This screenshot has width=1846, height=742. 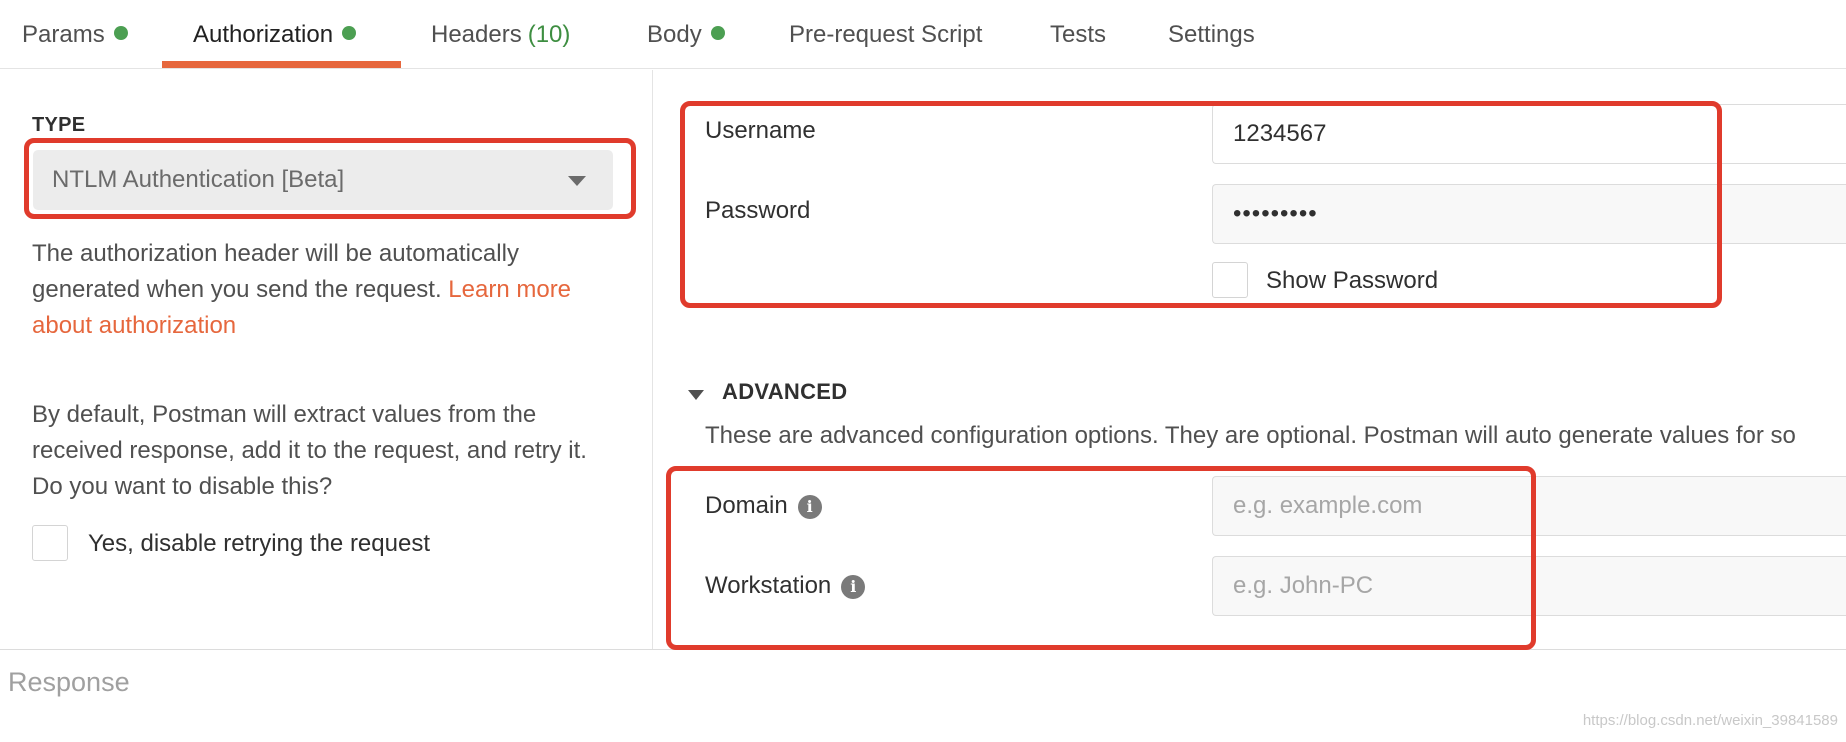 I want to click on username-input, so click(x=1529, y=134).